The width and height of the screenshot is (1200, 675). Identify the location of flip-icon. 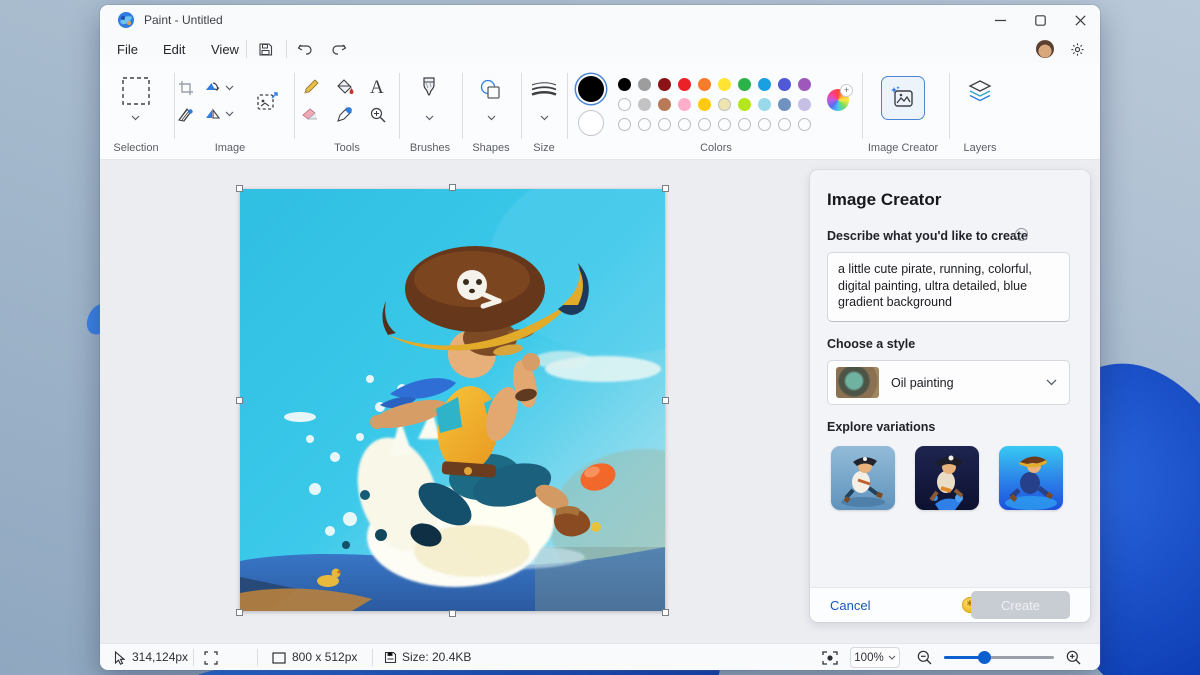
(212, 114).